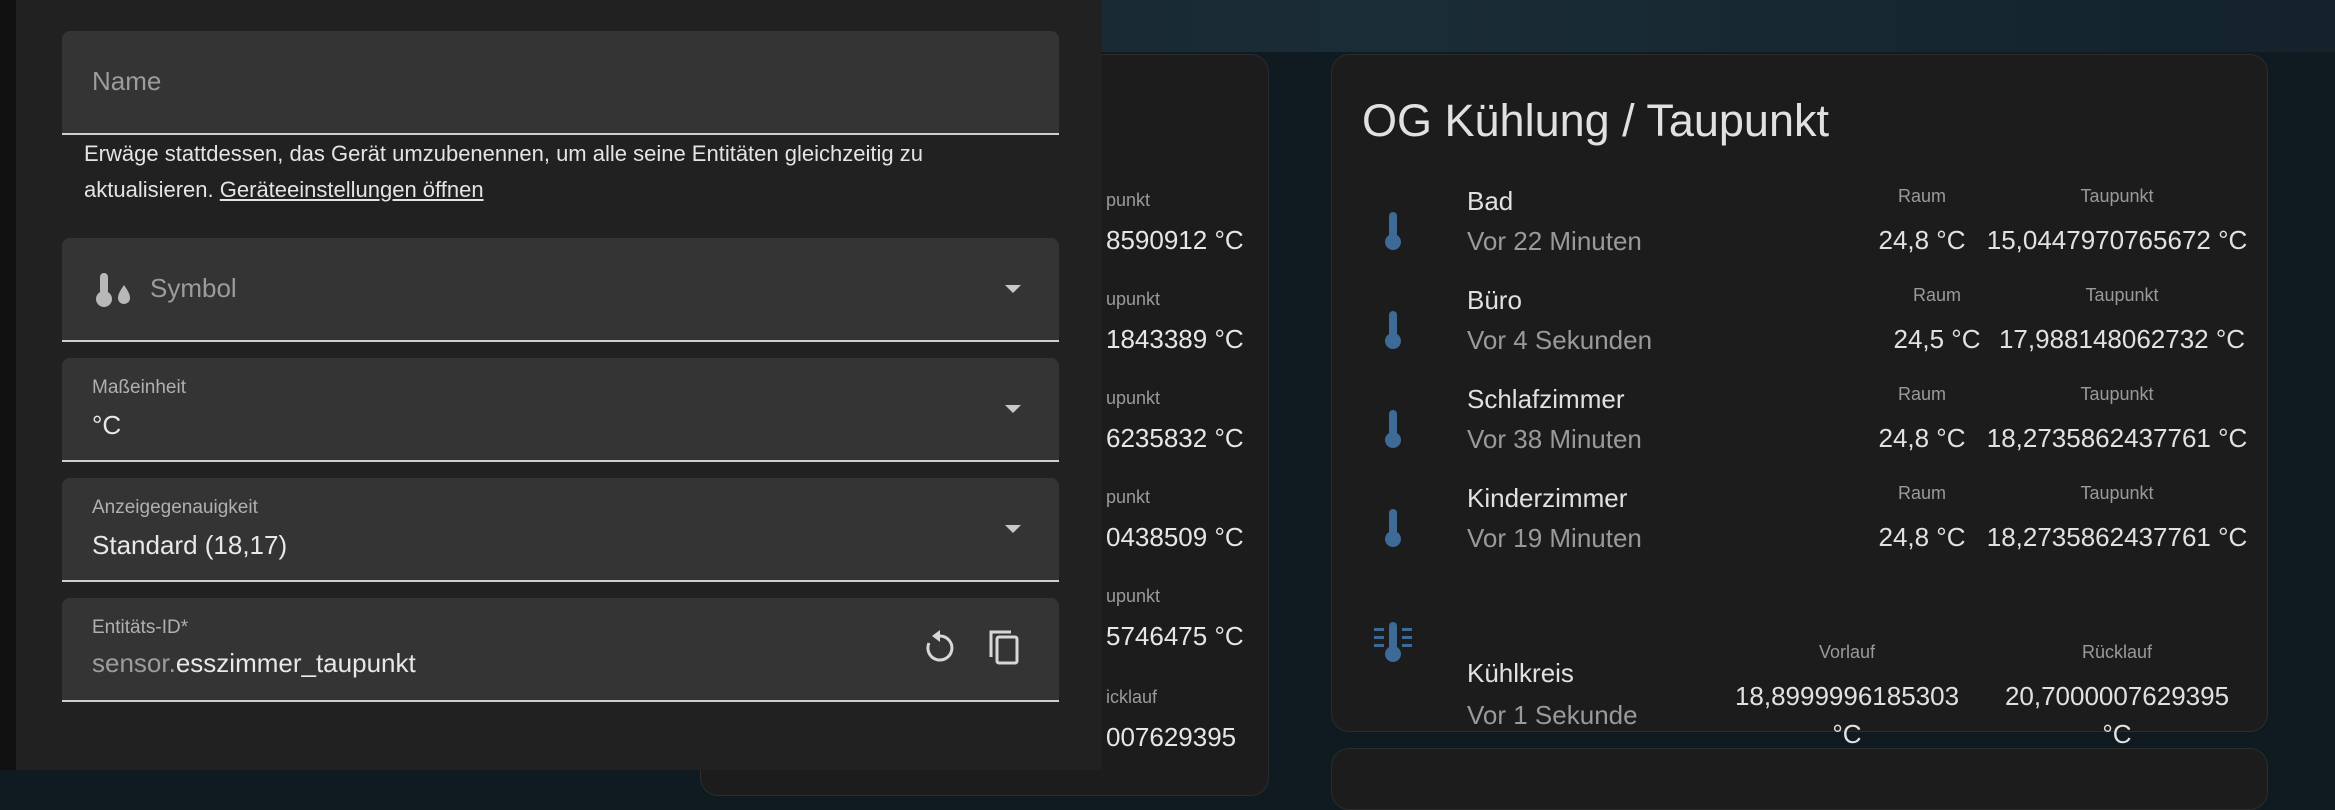 The image size is (2335, 810). What do you see at coordinates (1937, 339) in the screenshot?
I see `attribute-value: 24,5 °C` at bounding box center [1937, 339].